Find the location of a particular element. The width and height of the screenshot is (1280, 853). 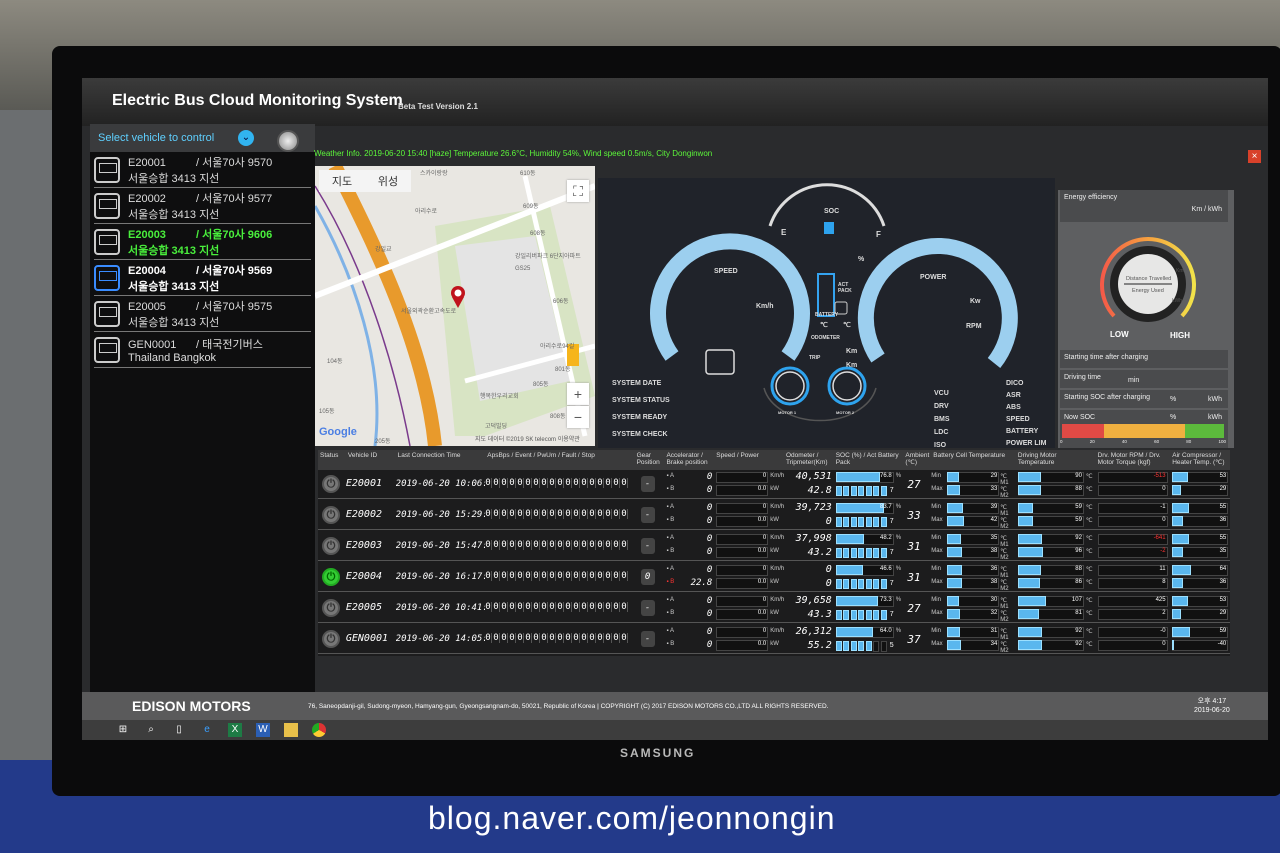

tab-satellite: 위성 is located at coordinates (388, 181).